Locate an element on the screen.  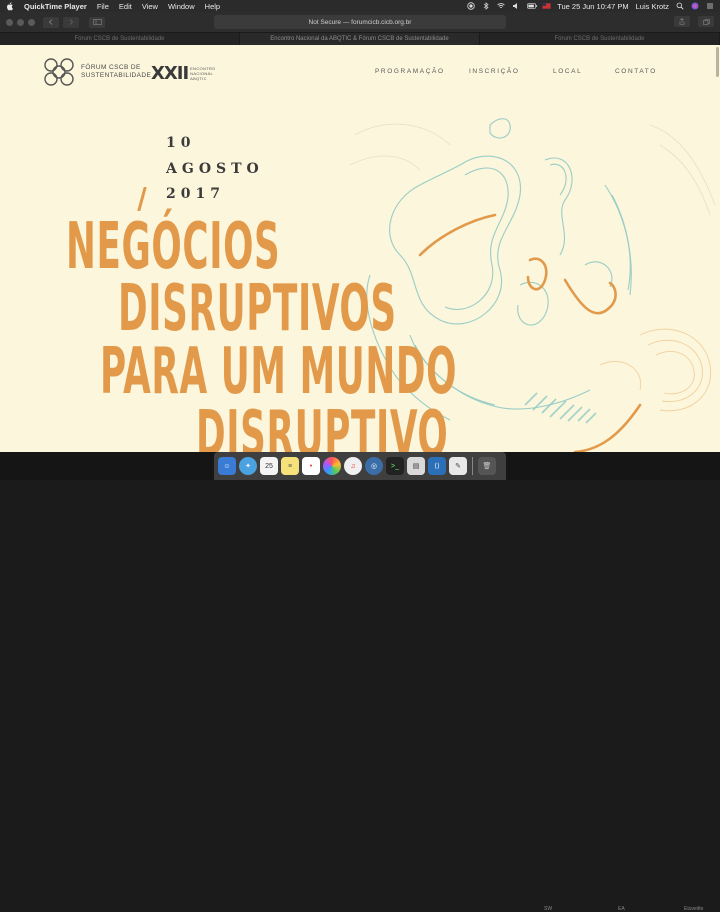
headline-line-2: DISRUPTIVOS is located at coordinates (257, 309).